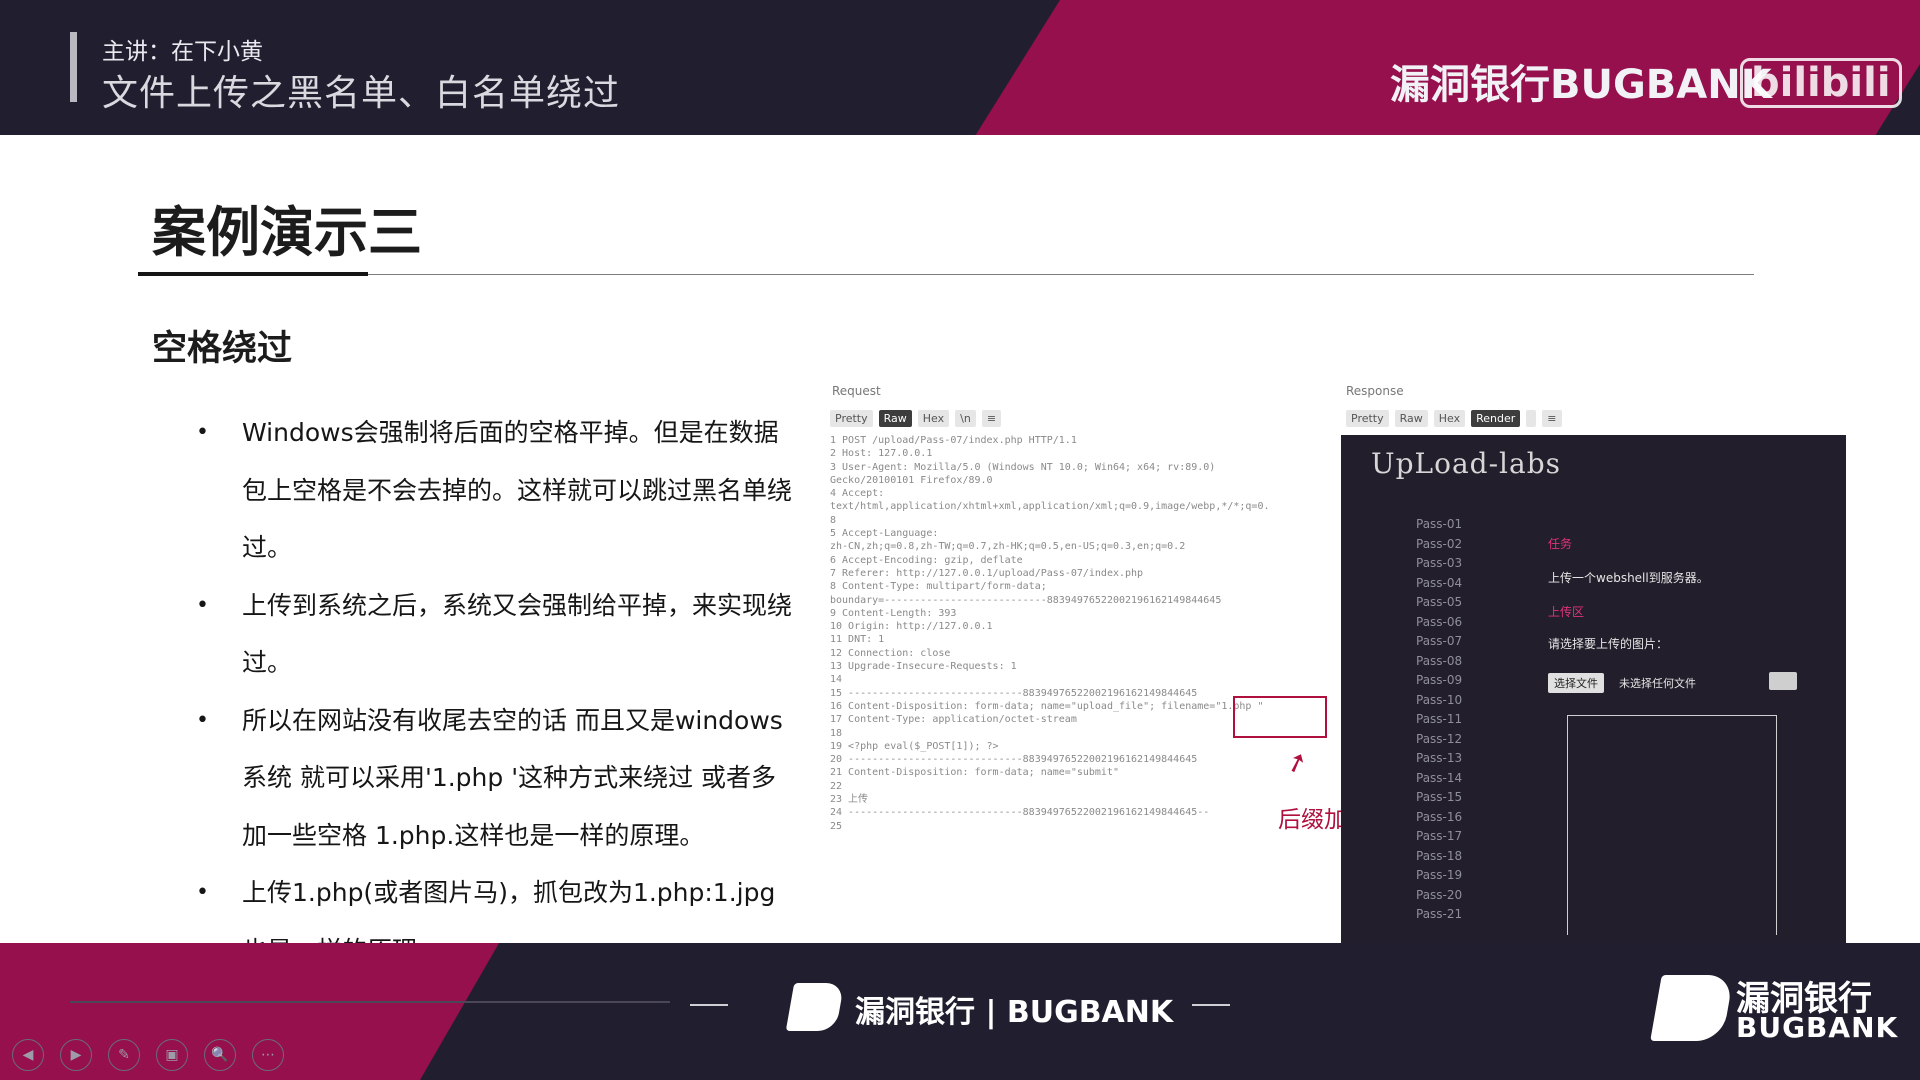 Image resolution: width=1920 pixels, height=1080 pixels. I want to click on footer-bar: 漏洞银行 | BUGBANK 漏洞银行 BUGBANK ◀ ▶ ✎ ▣ 🔍 ⋯, so click(960, 1011).